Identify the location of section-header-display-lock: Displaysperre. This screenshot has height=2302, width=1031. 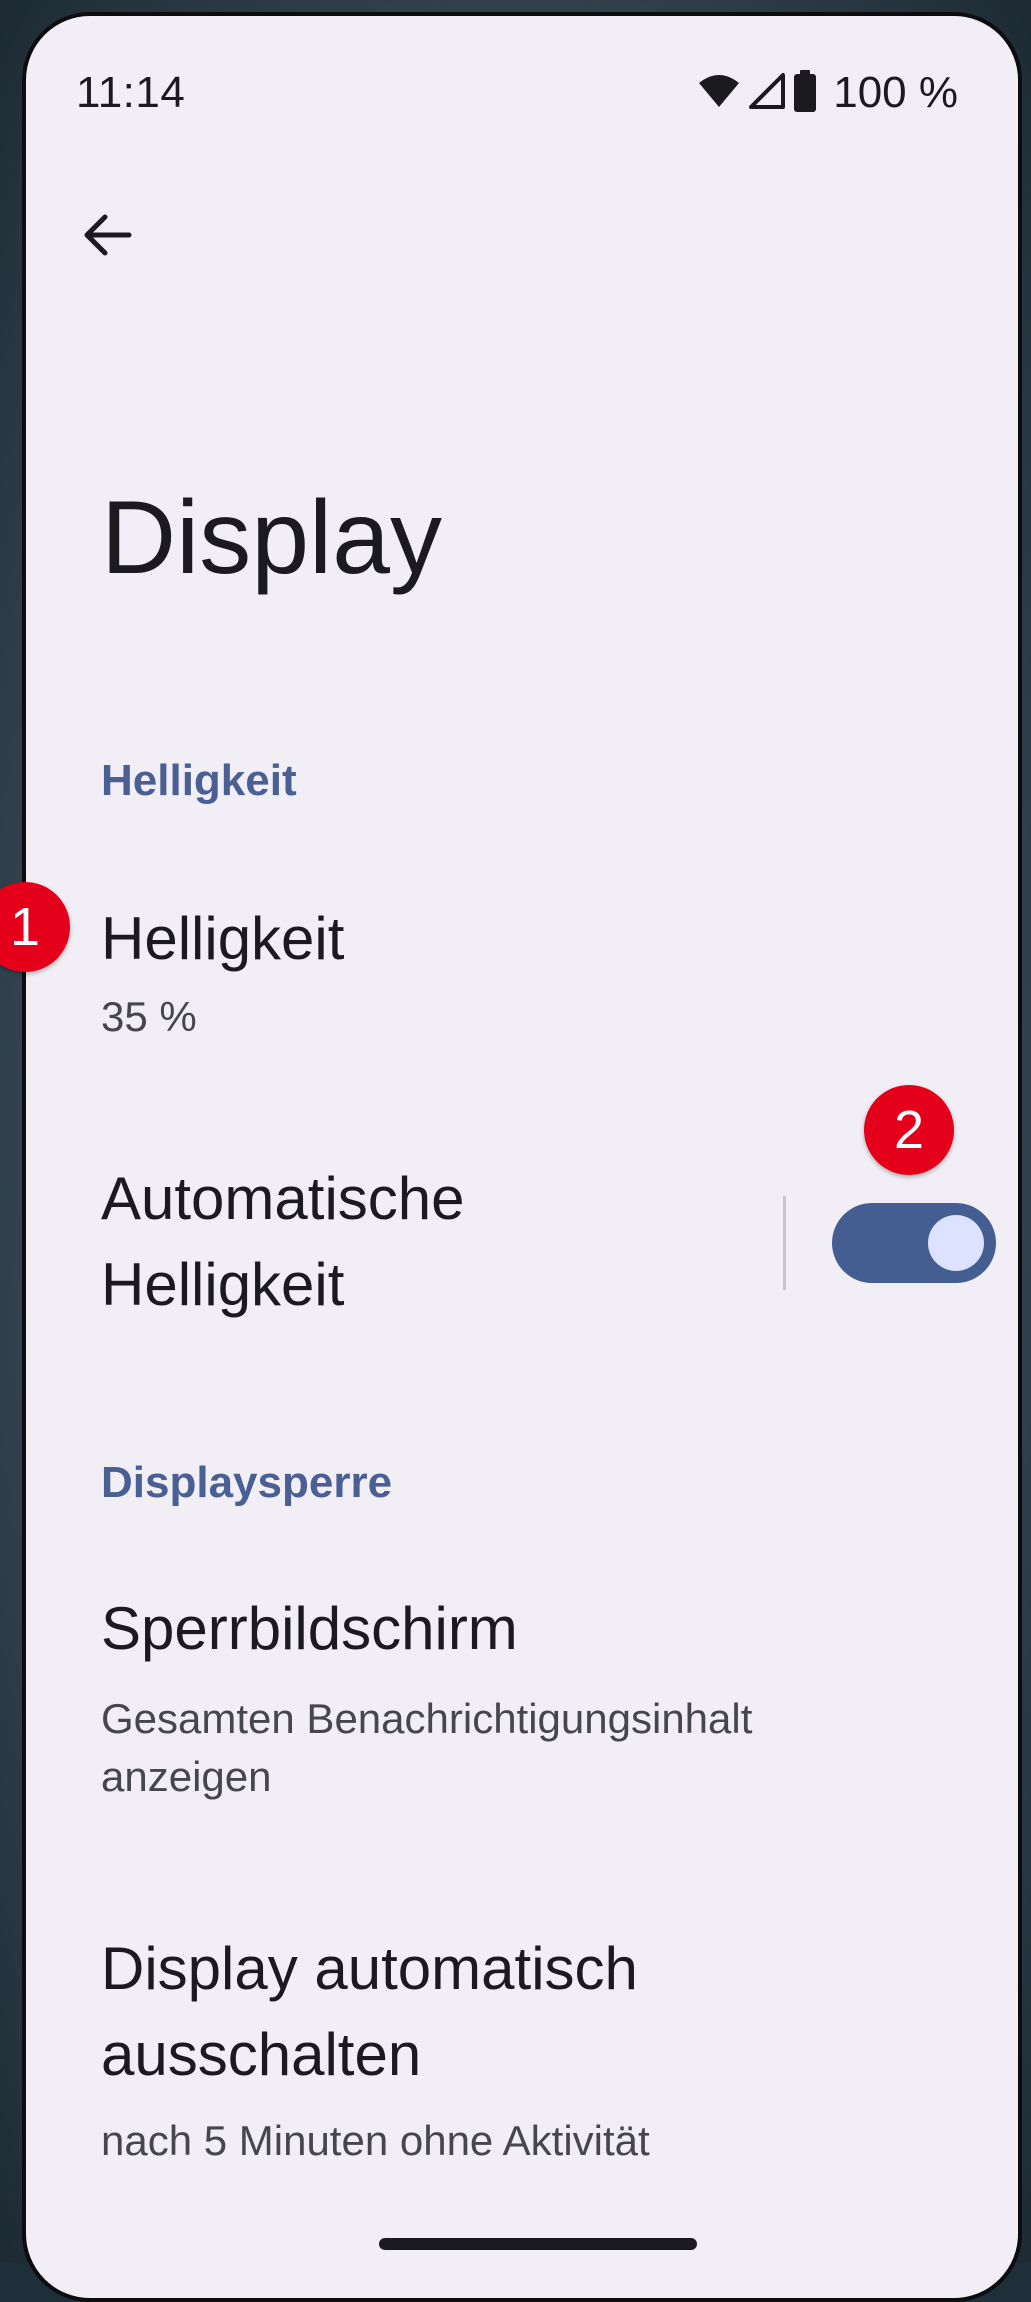
(247, 1482).